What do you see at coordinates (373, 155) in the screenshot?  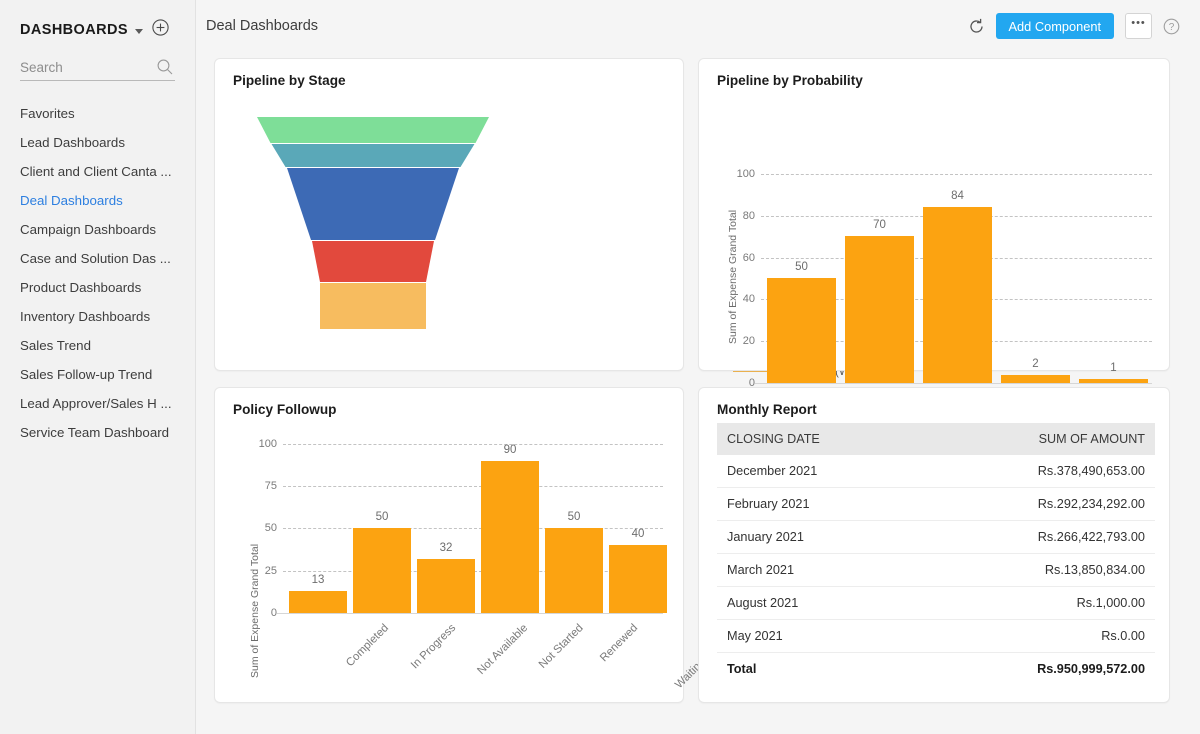 I see `funnel-segment-policy-not-issued` at bounding box center [373, 155].